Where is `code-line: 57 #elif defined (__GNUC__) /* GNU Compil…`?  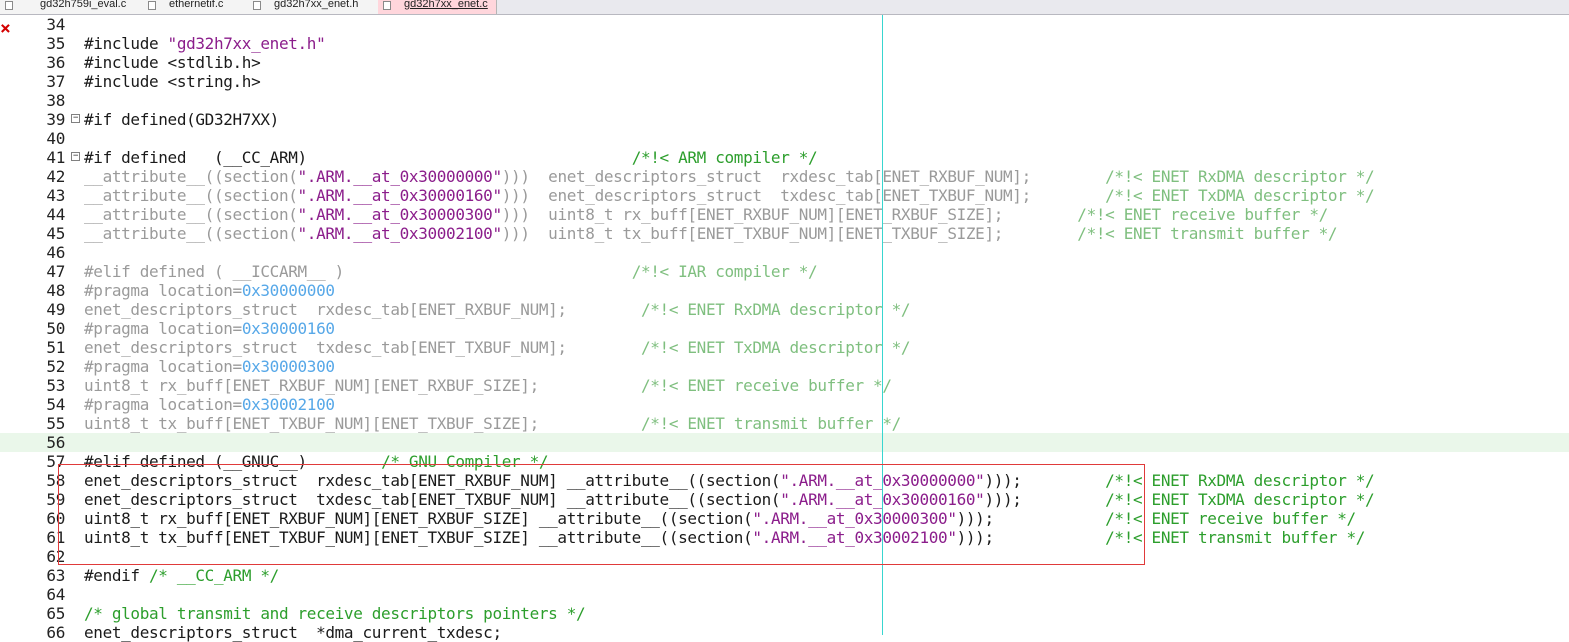
code-line: 57 #elif defined (__GNUC__) /* GNU Compil… is located at coordinates (784, 461).